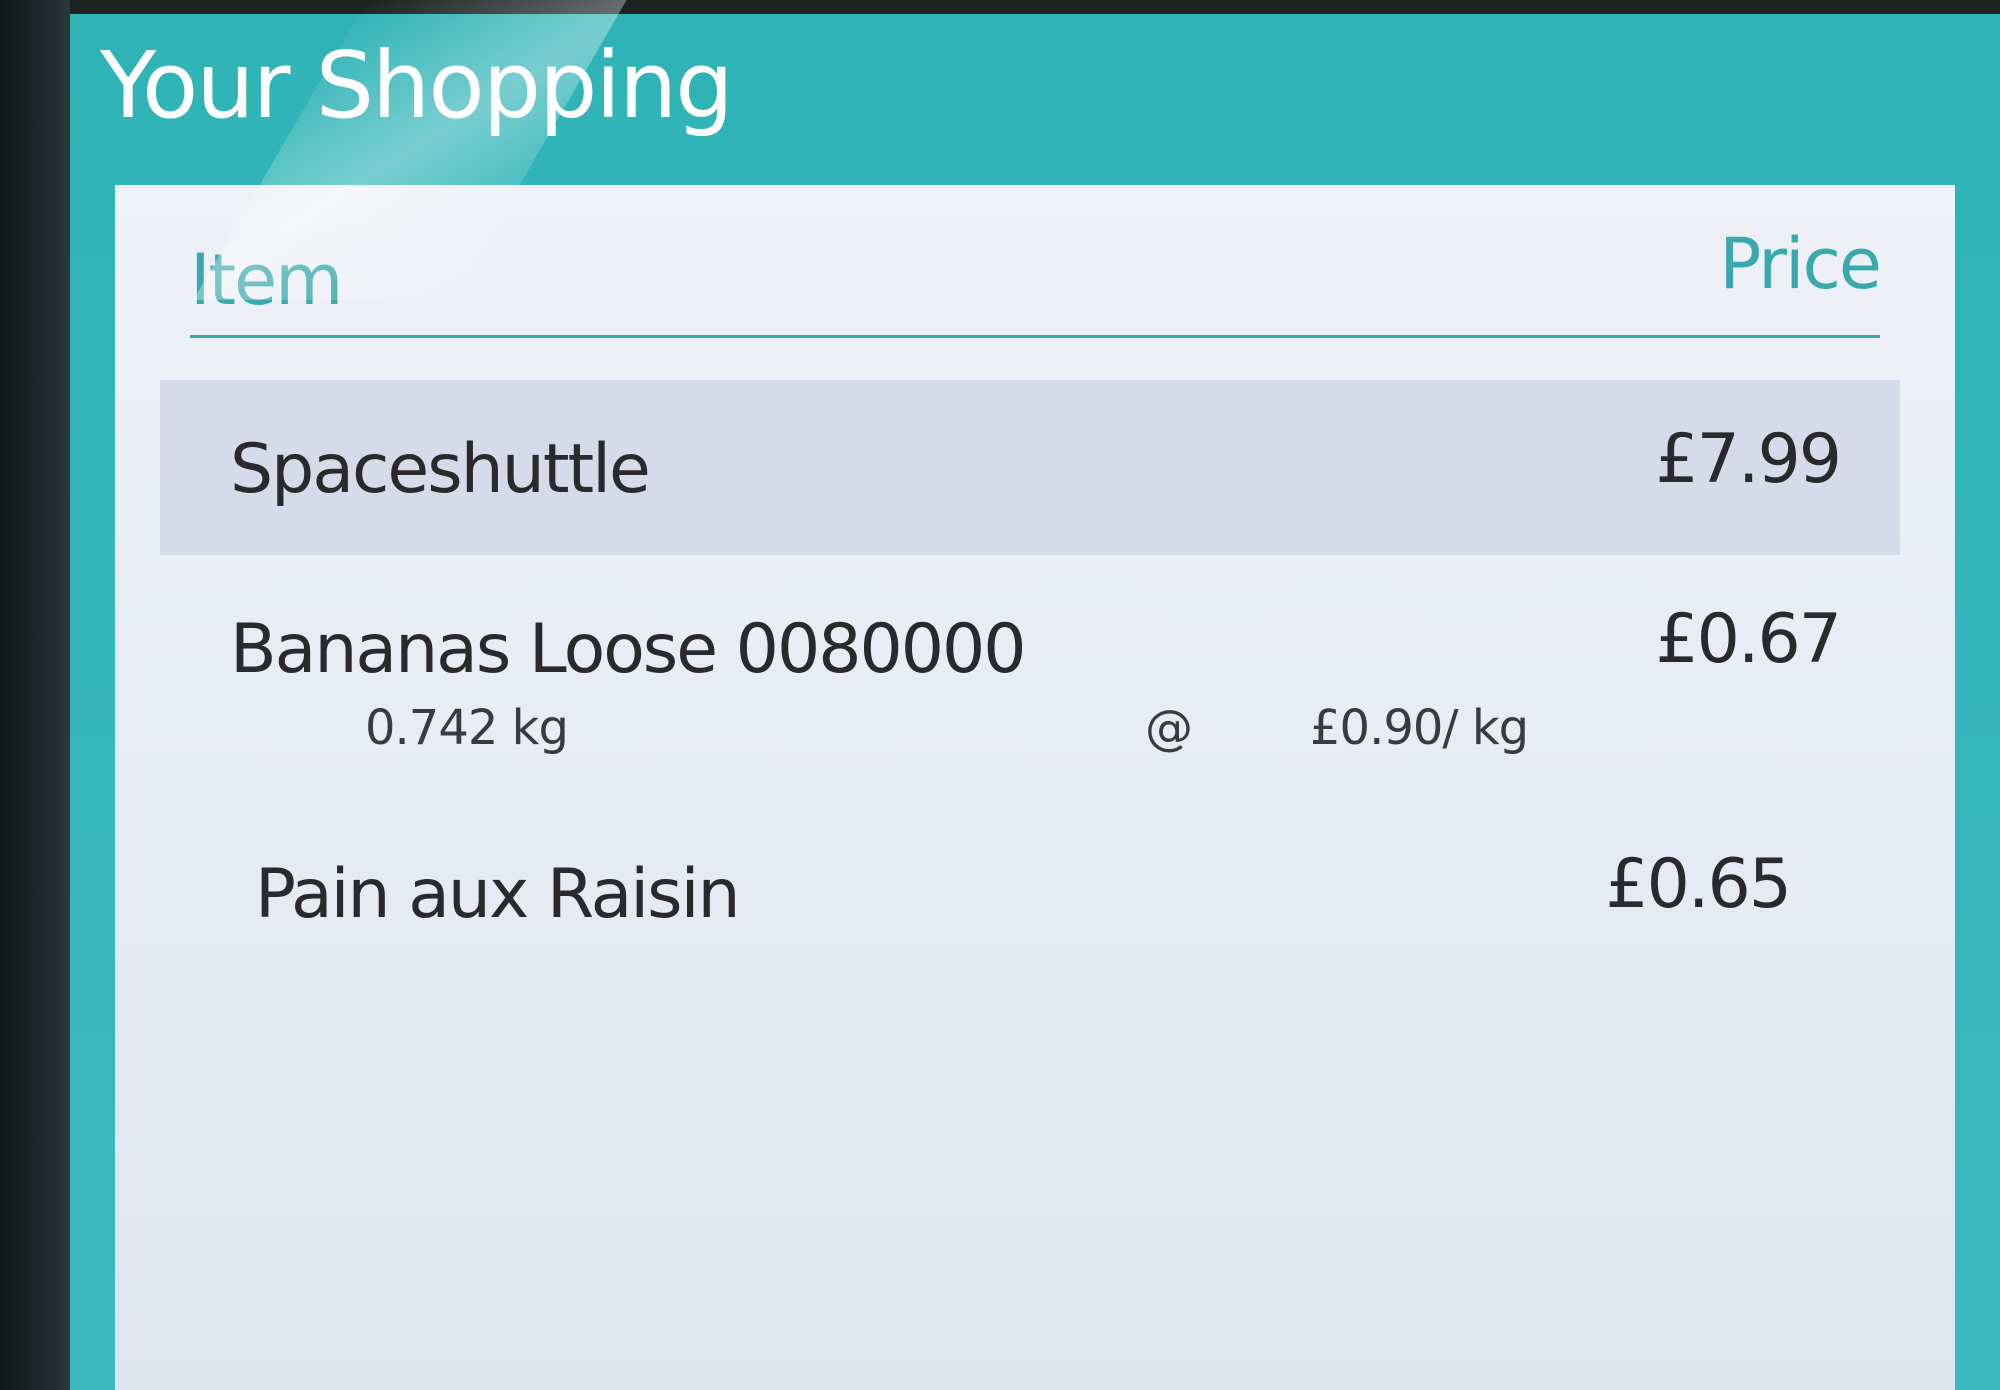 The width and height of the screenshot is (2000, 1390). What do you see at coordinates (467, 728) in the screenshot?
I see `item-weight: 0.742 kg` at bounding box center [467, 728].